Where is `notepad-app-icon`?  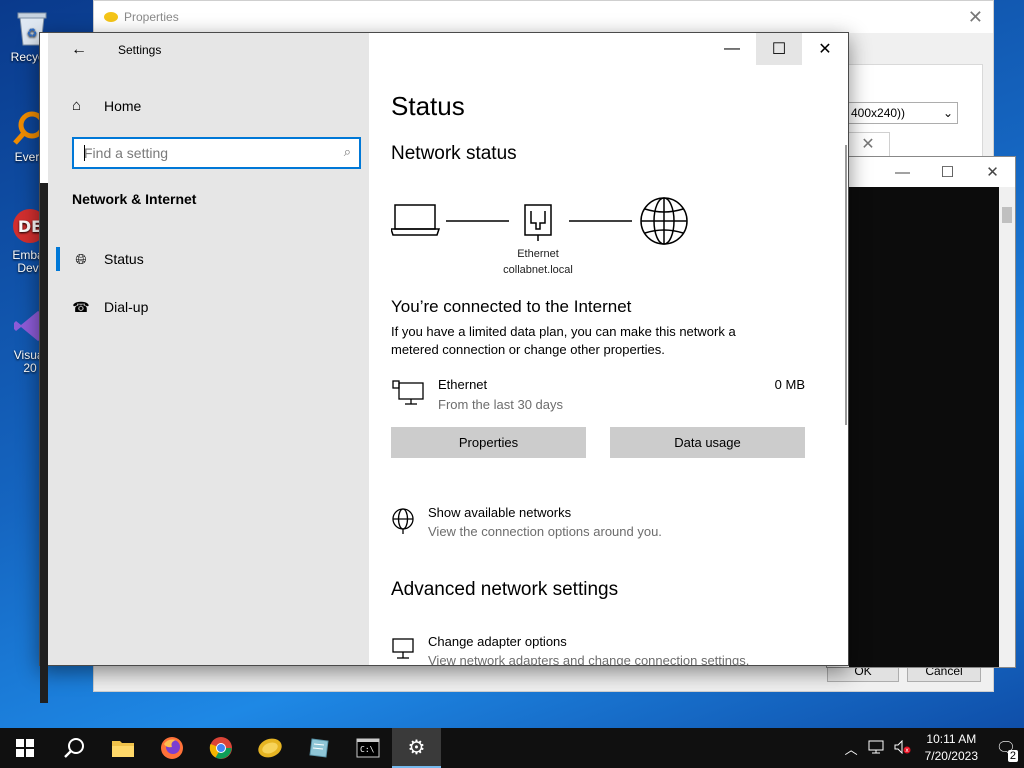
notepad-app-icon is located at coordinates (318, 748).